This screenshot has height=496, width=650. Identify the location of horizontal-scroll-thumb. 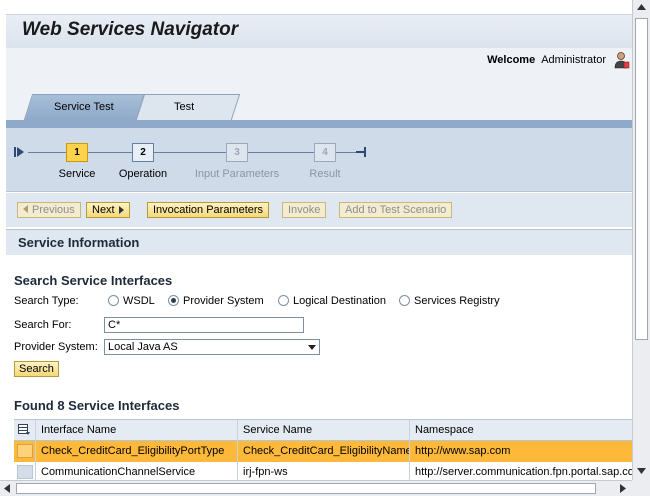
(306, 488).